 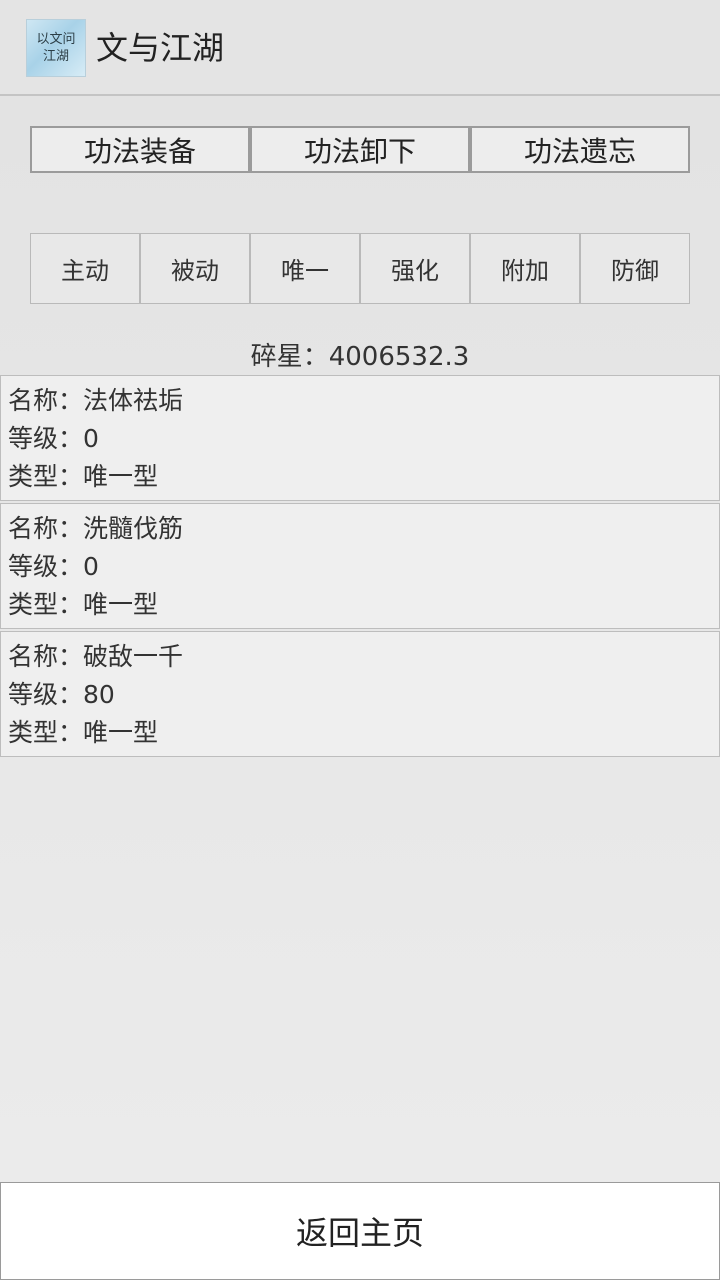 What do you see at coordinates (525, 268) in the screenshot?
I see `tab-additional: 附加` at bounding box center [525, 268].